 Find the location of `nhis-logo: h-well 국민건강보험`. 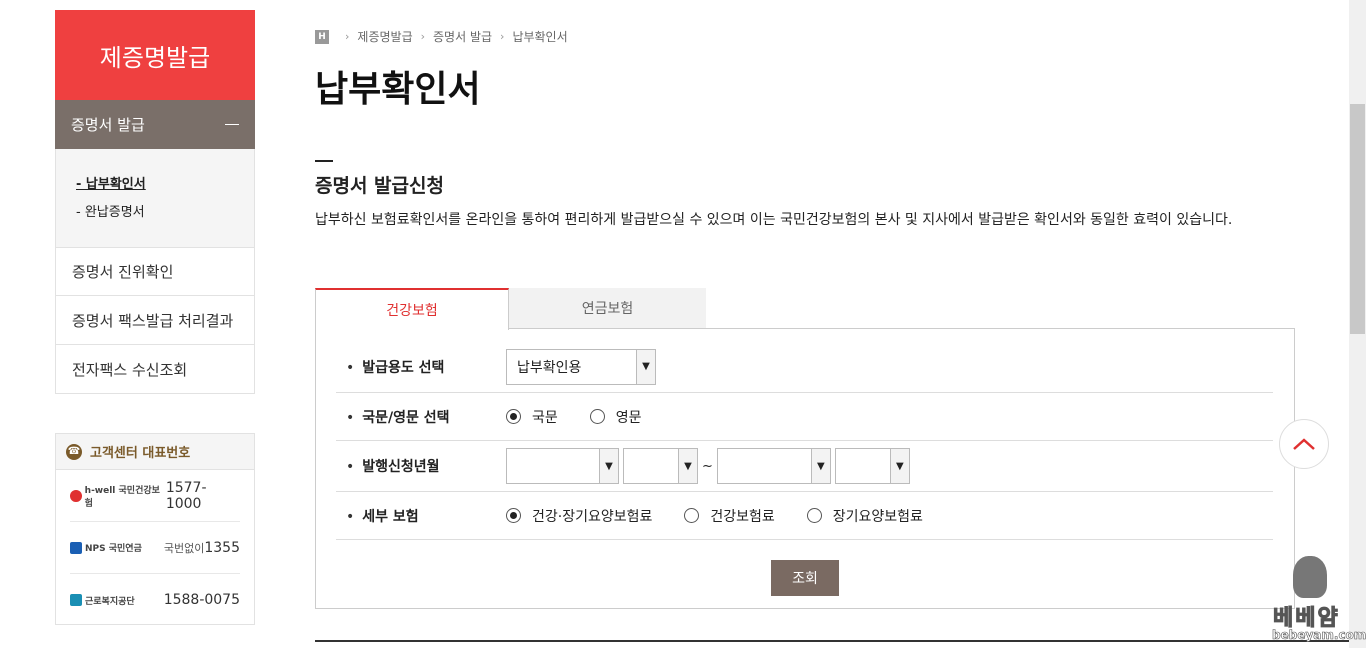

nhis-logo: h-well 국민건강보험 is located at coordinates (118, 496).